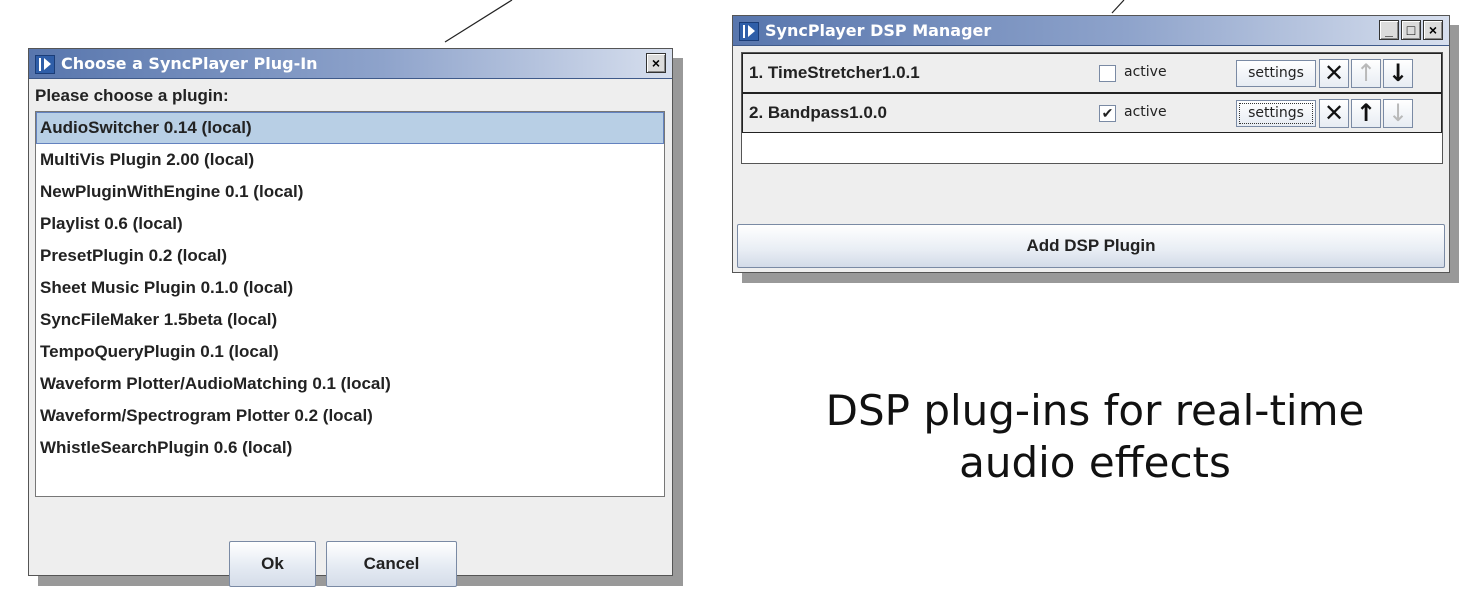  I want to click on dsp-plugin-name: 2. Bandpass1.0.0, so click(818, 112).